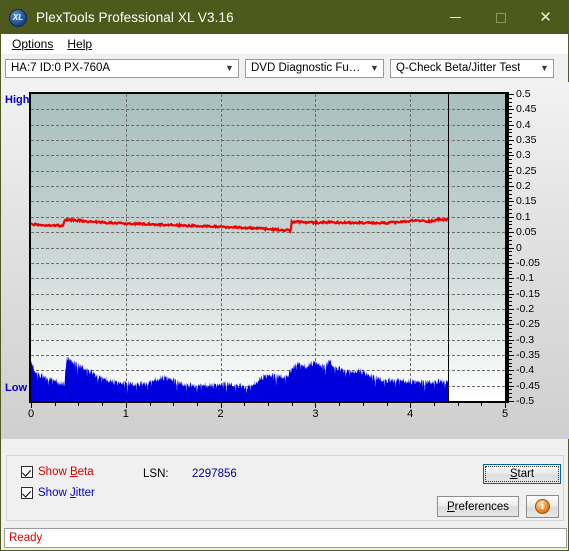 The image size is (569, 551). I want to click on status-bar: Ready, so click(285, 538).